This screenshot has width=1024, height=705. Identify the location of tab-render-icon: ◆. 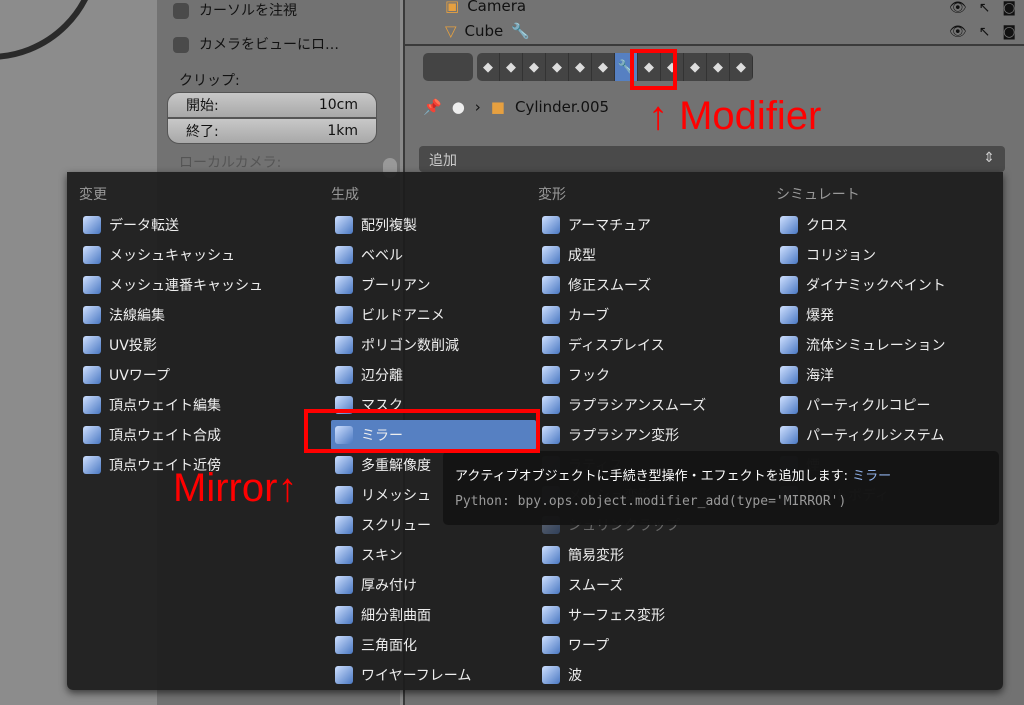
(488, 67).